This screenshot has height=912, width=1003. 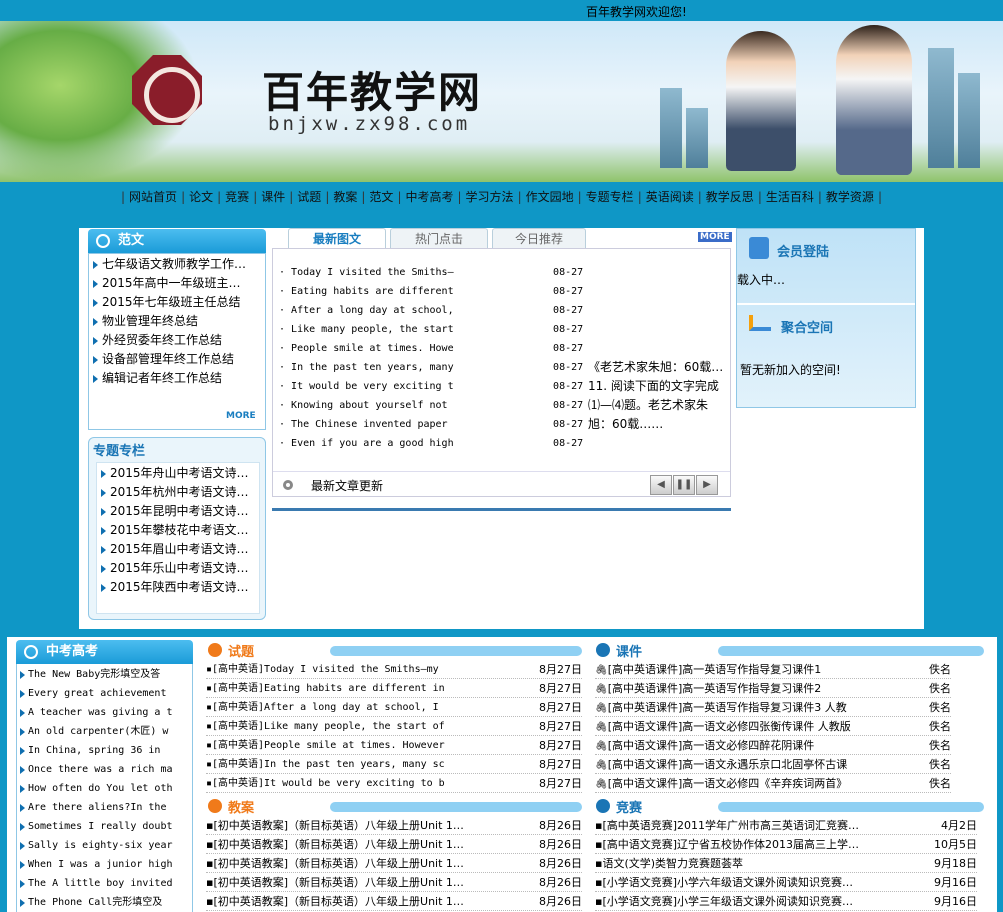 I want to click on list-item: 2015年七年级班主任总结, so click(x=170, y=302).